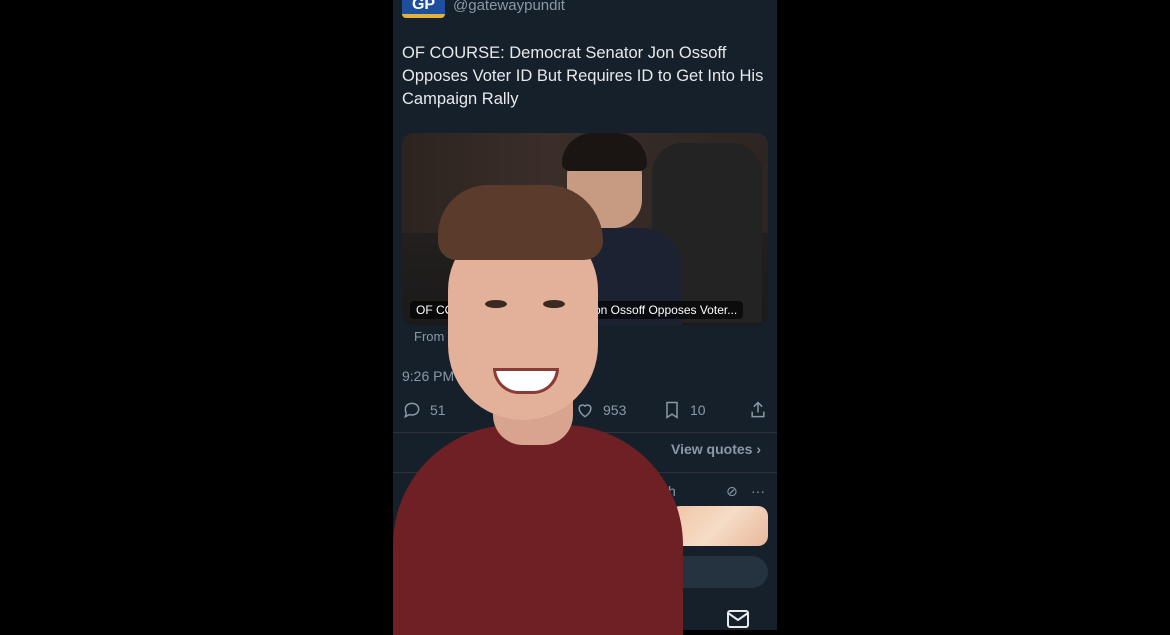 This screenshot has width=1170, height=635. I want to click on view-quotes-link: View quotes ›, so click(716, 449).